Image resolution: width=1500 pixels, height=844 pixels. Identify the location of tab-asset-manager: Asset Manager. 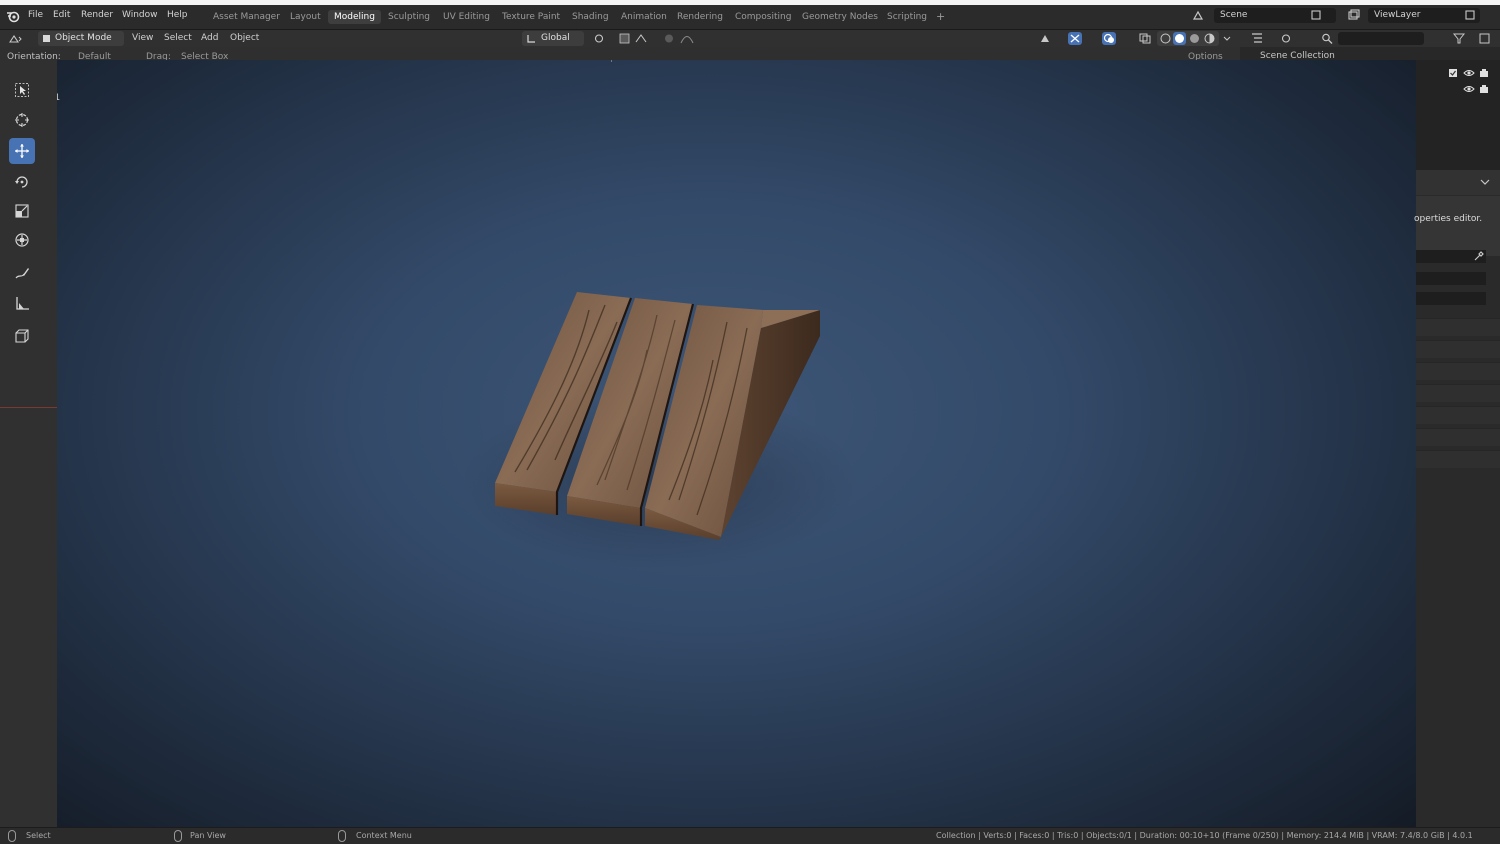
(246, 17).